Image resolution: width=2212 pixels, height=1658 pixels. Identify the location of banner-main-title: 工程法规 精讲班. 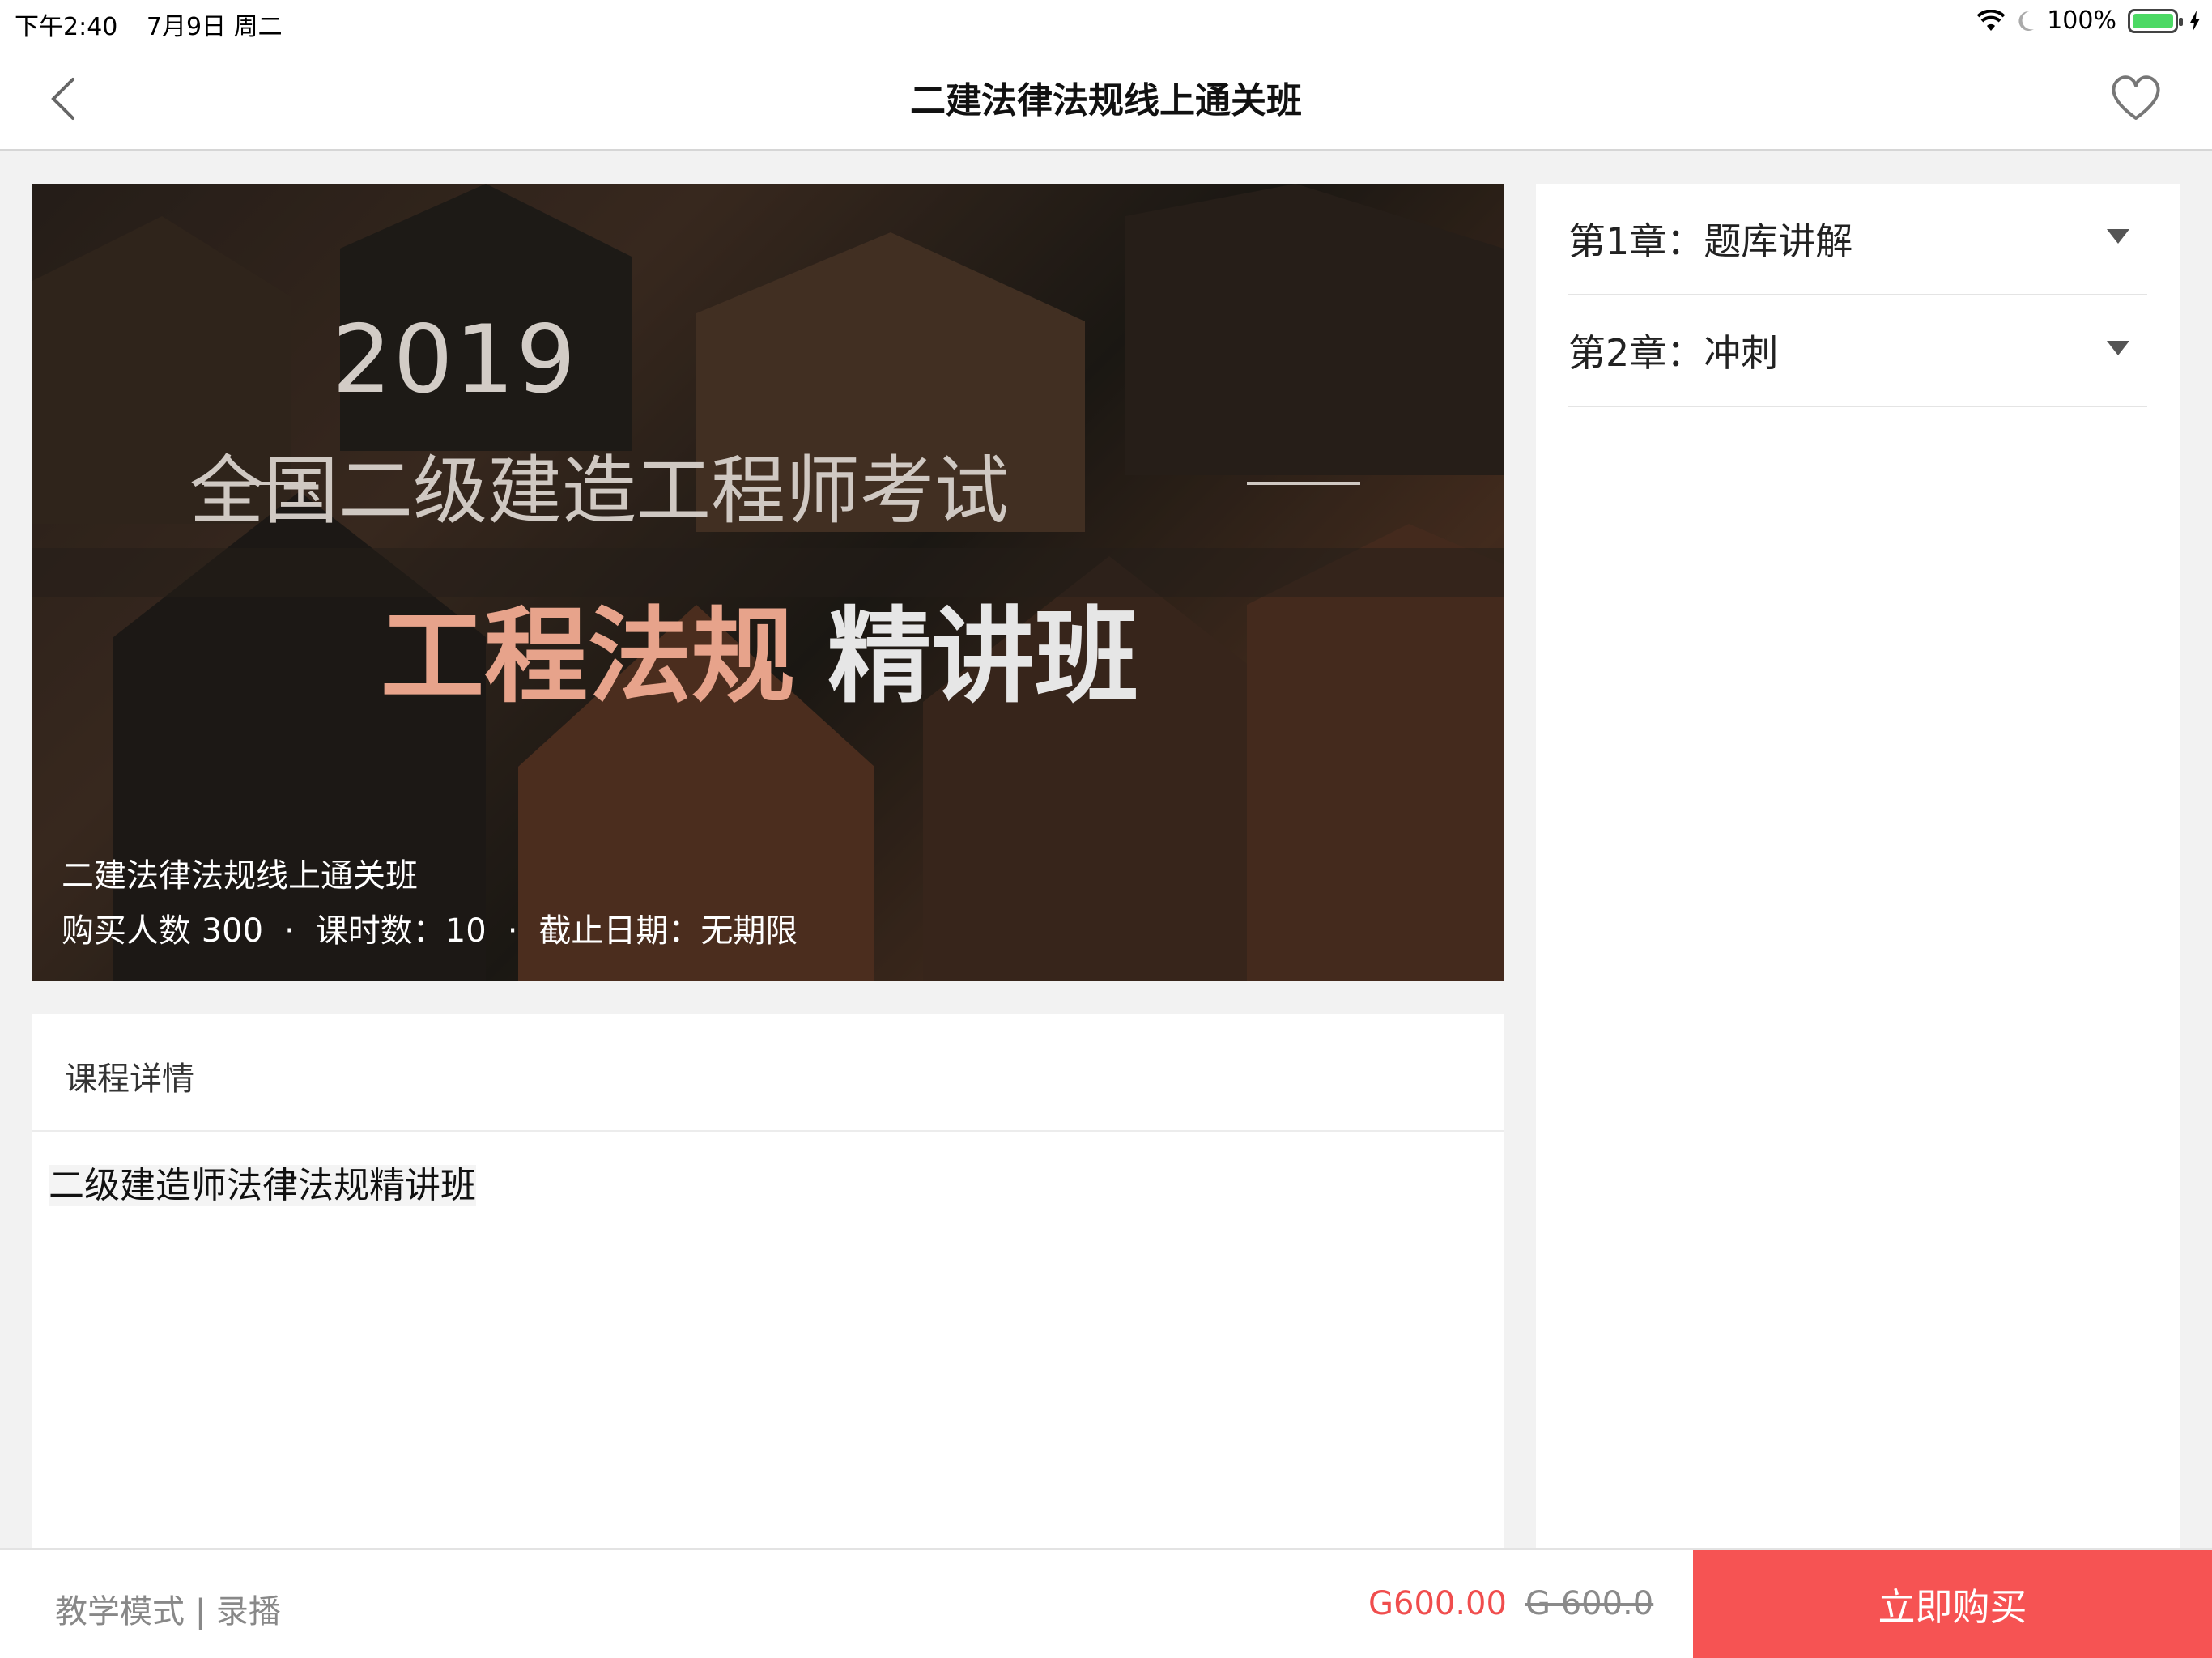
(760, 647).